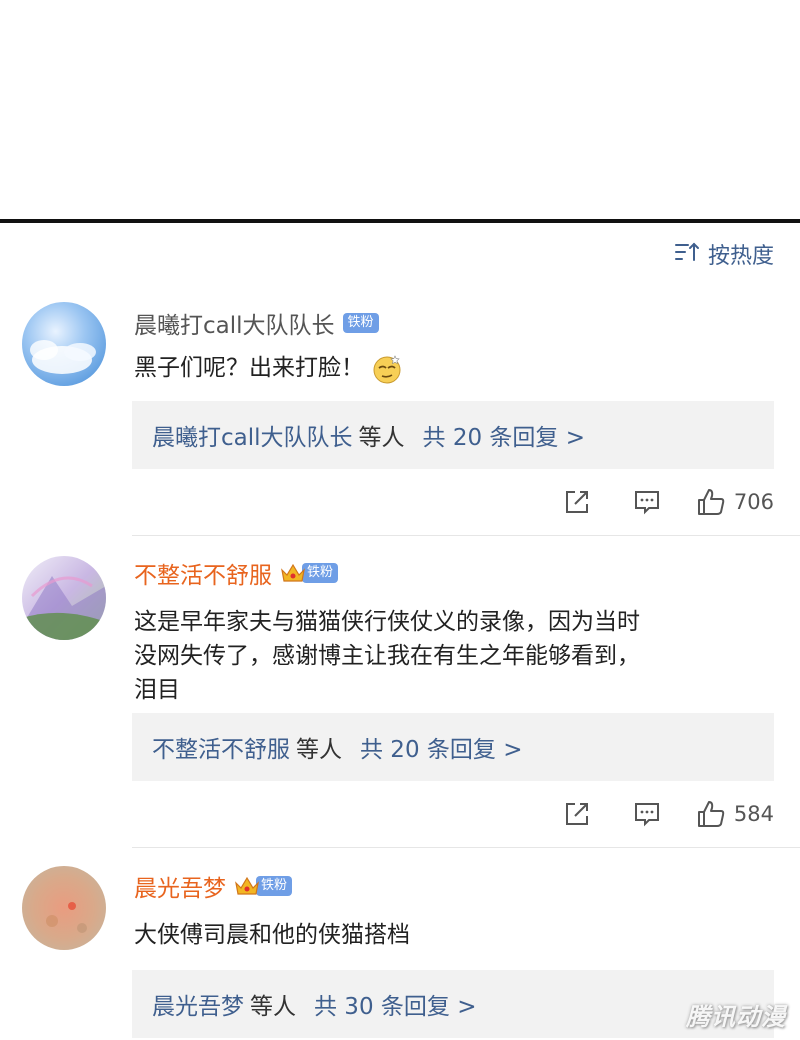 This screenshot has width=800, height=1040. What do you see at coordinates (668, 814) in the screenshot?
I see `comment-actions: 584` at bounding box center [668, 814].